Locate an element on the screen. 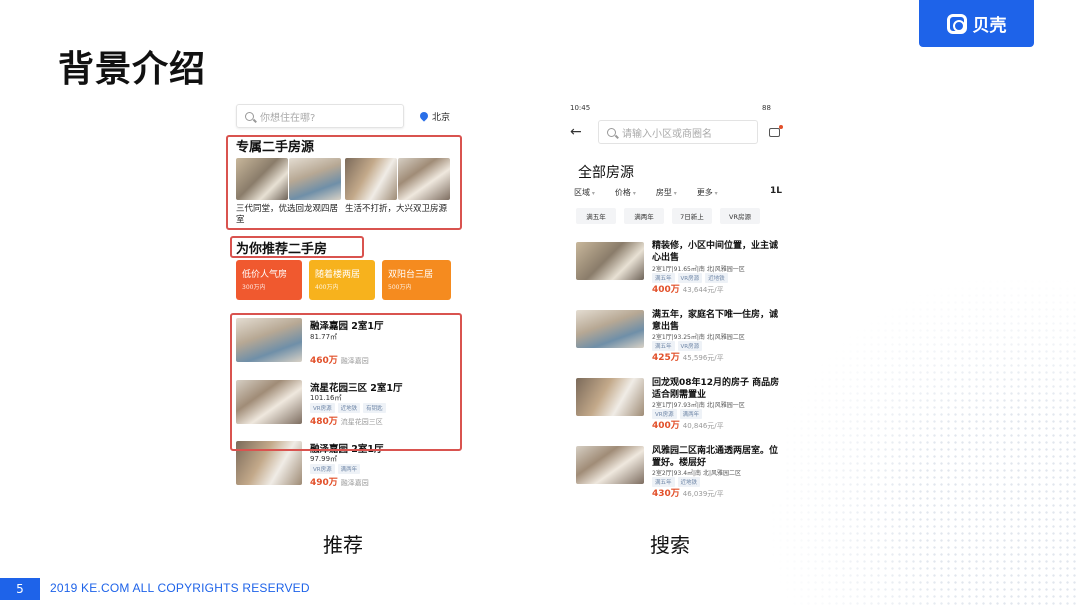  tile-low-price: 低价人气房 300万内 is located at coordinates (269, 280).